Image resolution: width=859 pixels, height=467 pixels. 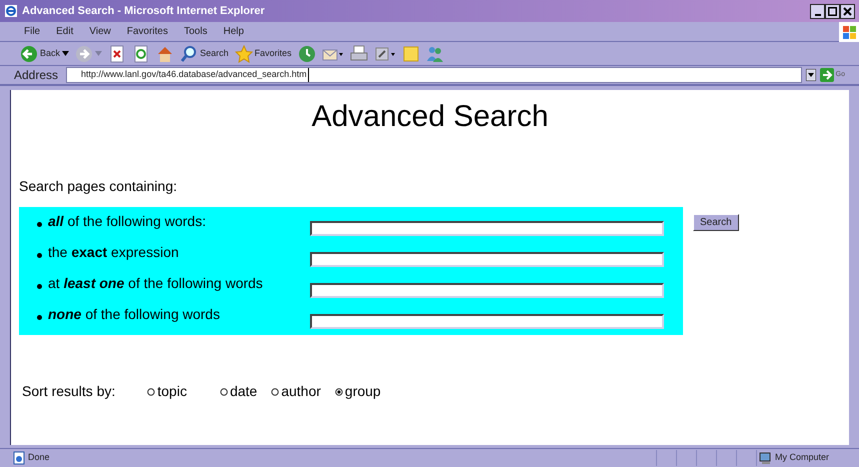 What do you see at coordinates (98, 186) in the screenshot?
I see `intro-text: Search pages containing:` at bounding box center [98, 186].